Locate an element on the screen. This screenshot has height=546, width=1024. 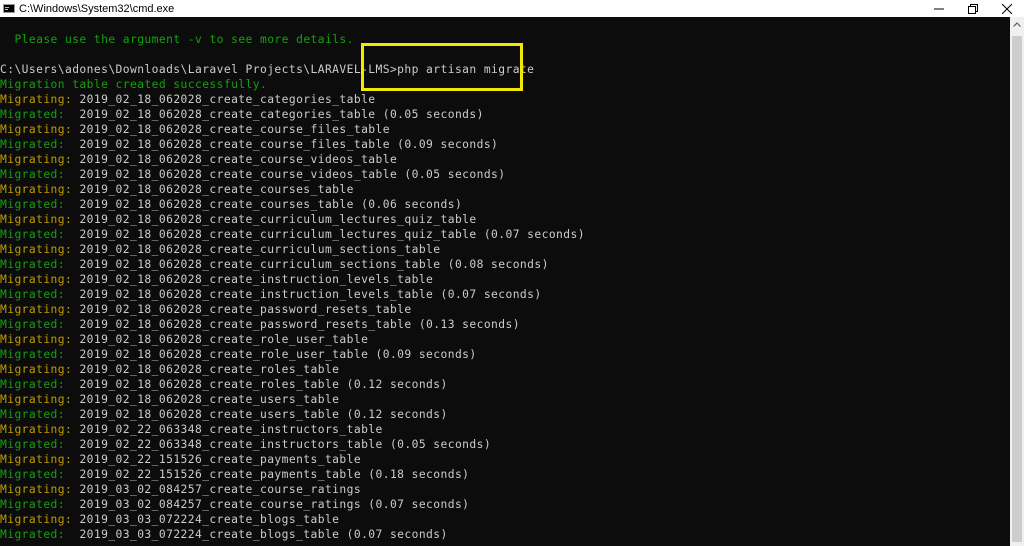
console-text: 2019_02_18_062028_create_courses_table is located at coordinates (216, 189).